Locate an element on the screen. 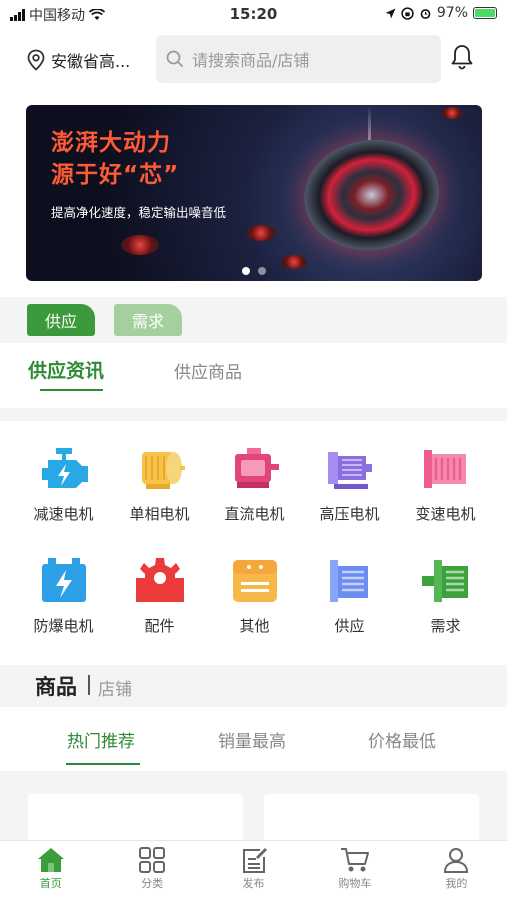  demand-icon is located at coordinates (446, 581).